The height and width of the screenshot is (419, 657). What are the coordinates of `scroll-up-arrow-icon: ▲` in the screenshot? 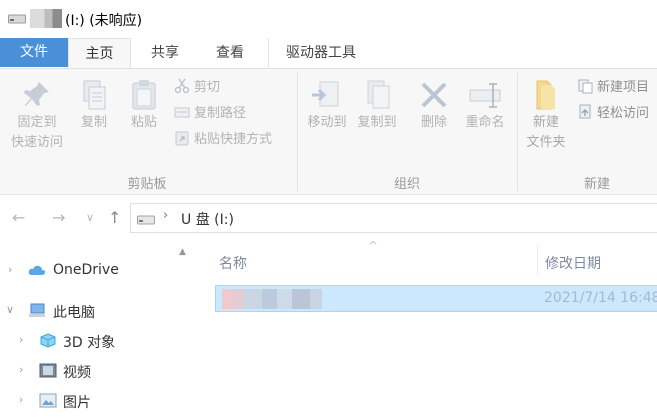 It's located at (182, 252).